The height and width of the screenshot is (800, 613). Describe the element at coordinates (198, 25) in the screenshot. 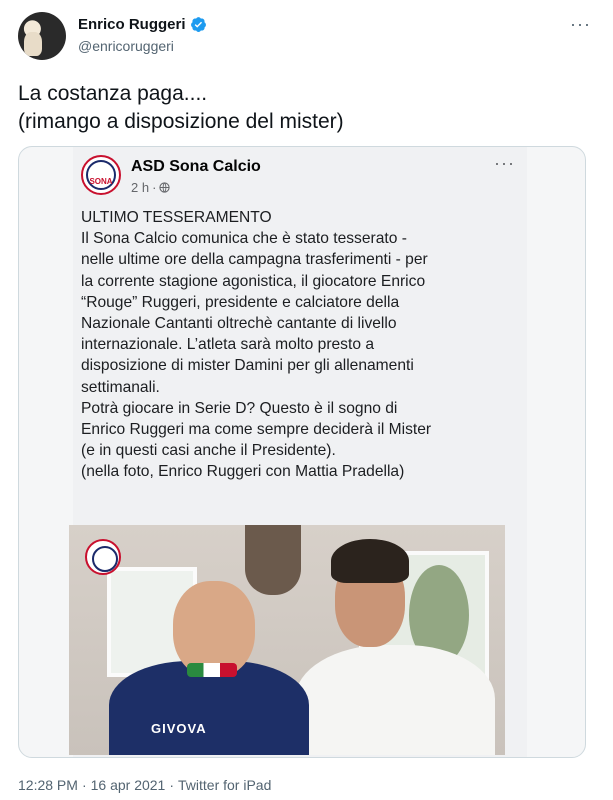

I see `verified-badge-icon` at that location.